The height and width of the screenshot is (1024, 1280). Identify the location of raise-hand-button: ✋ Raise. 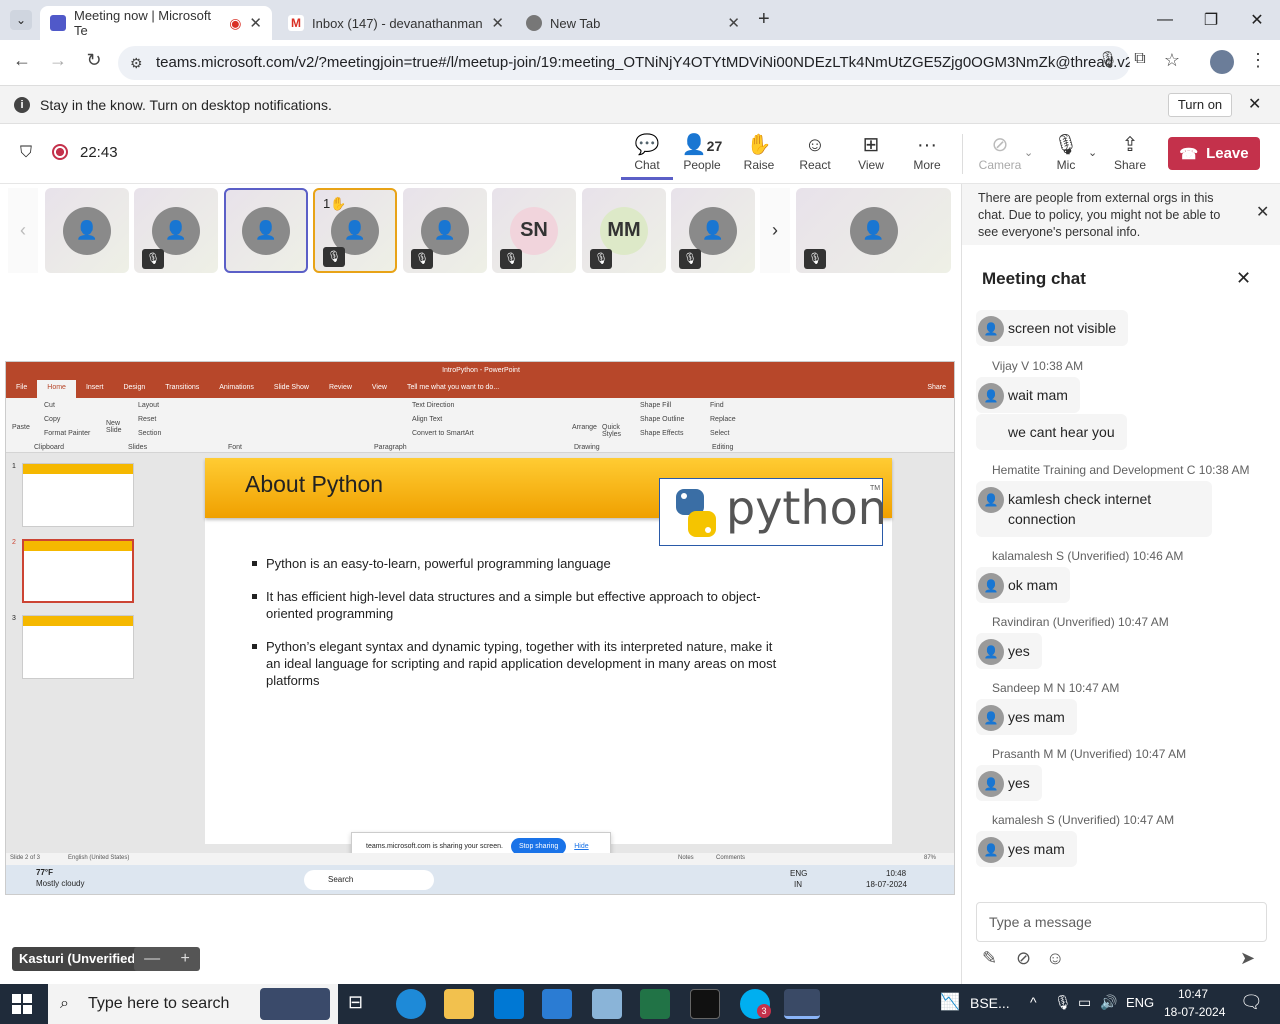
(759, 152).